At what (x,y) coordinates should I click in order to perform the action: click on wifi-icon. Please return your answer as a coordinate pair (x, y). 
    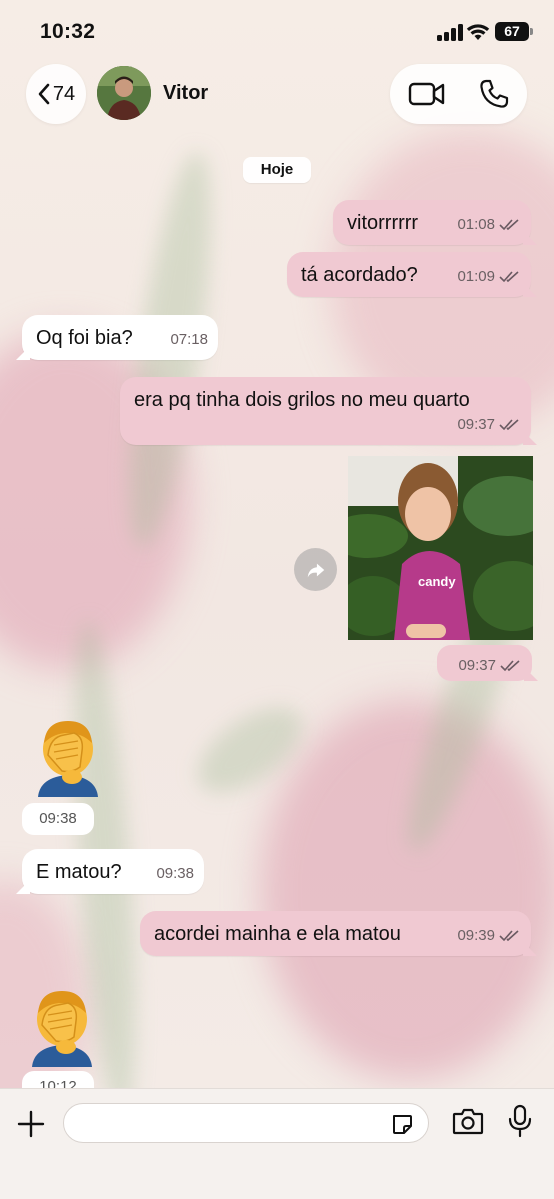
    Looking at the image, I should click on (478, 32).